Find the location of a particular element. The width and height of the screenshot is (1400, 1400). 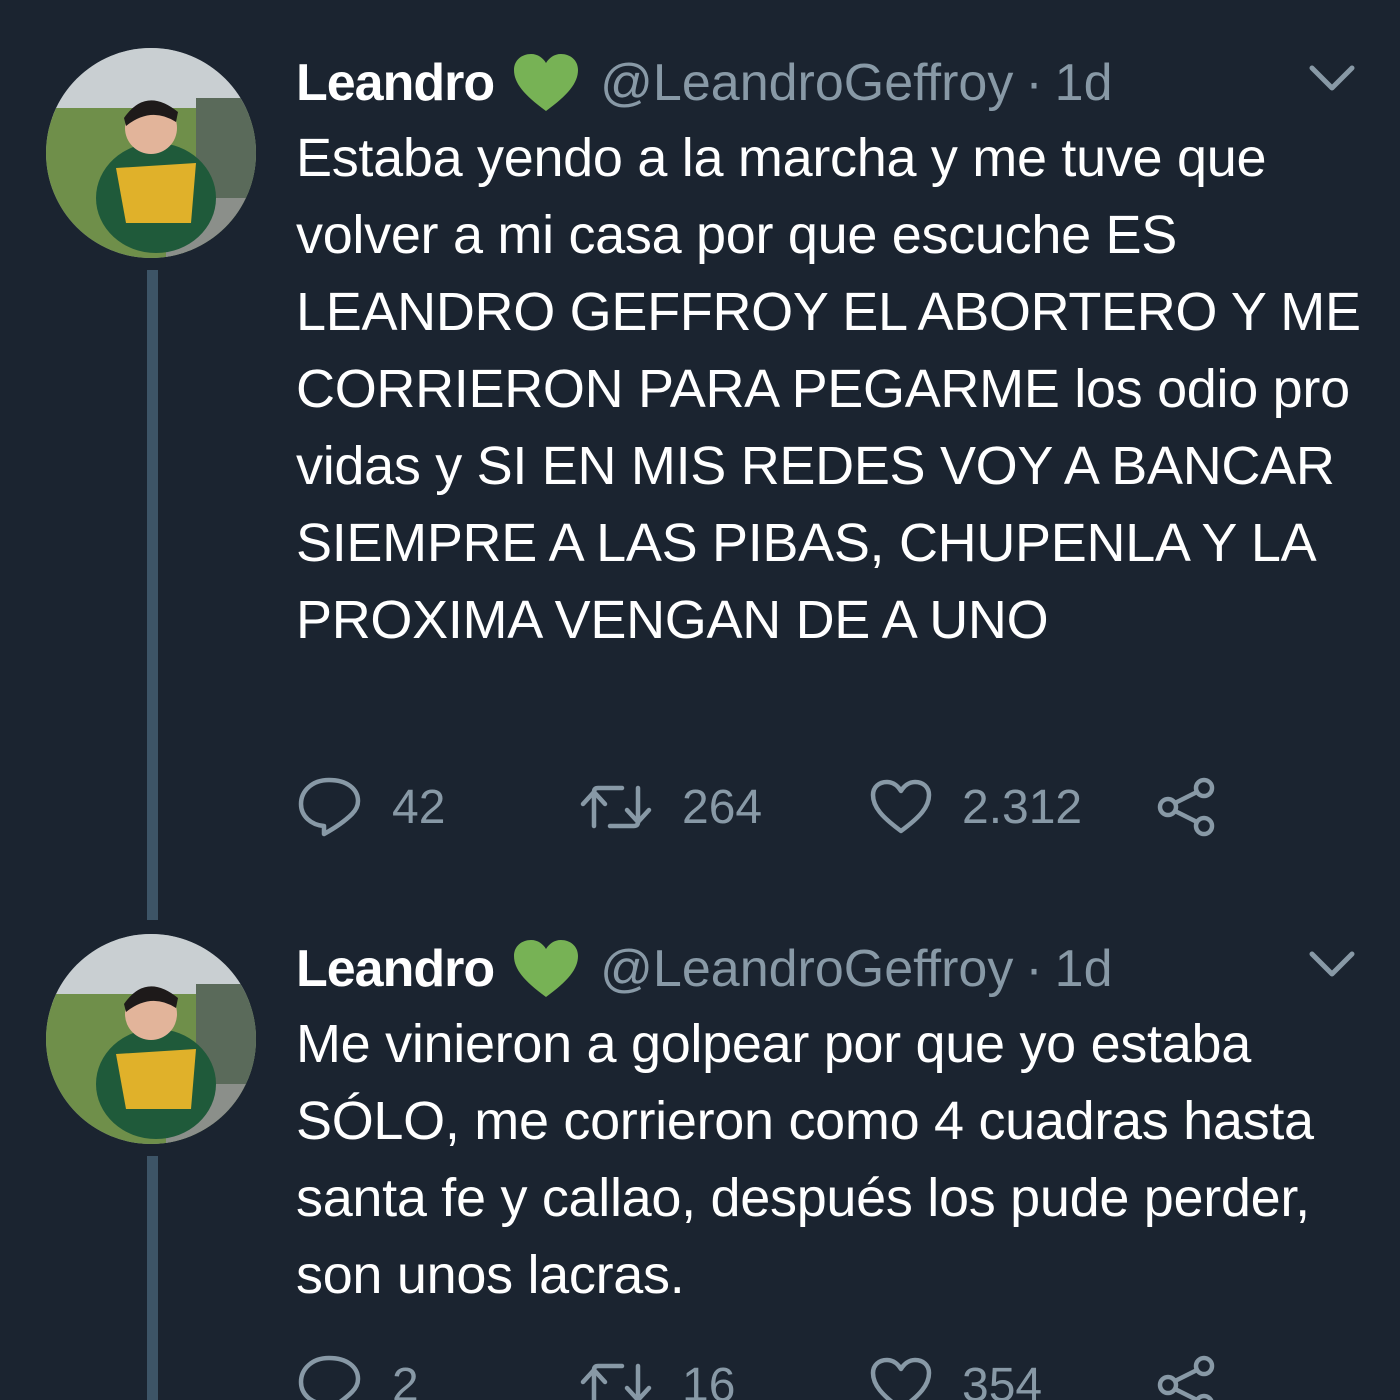

retweet-count: 16 is located at coordinates (709, 1379).